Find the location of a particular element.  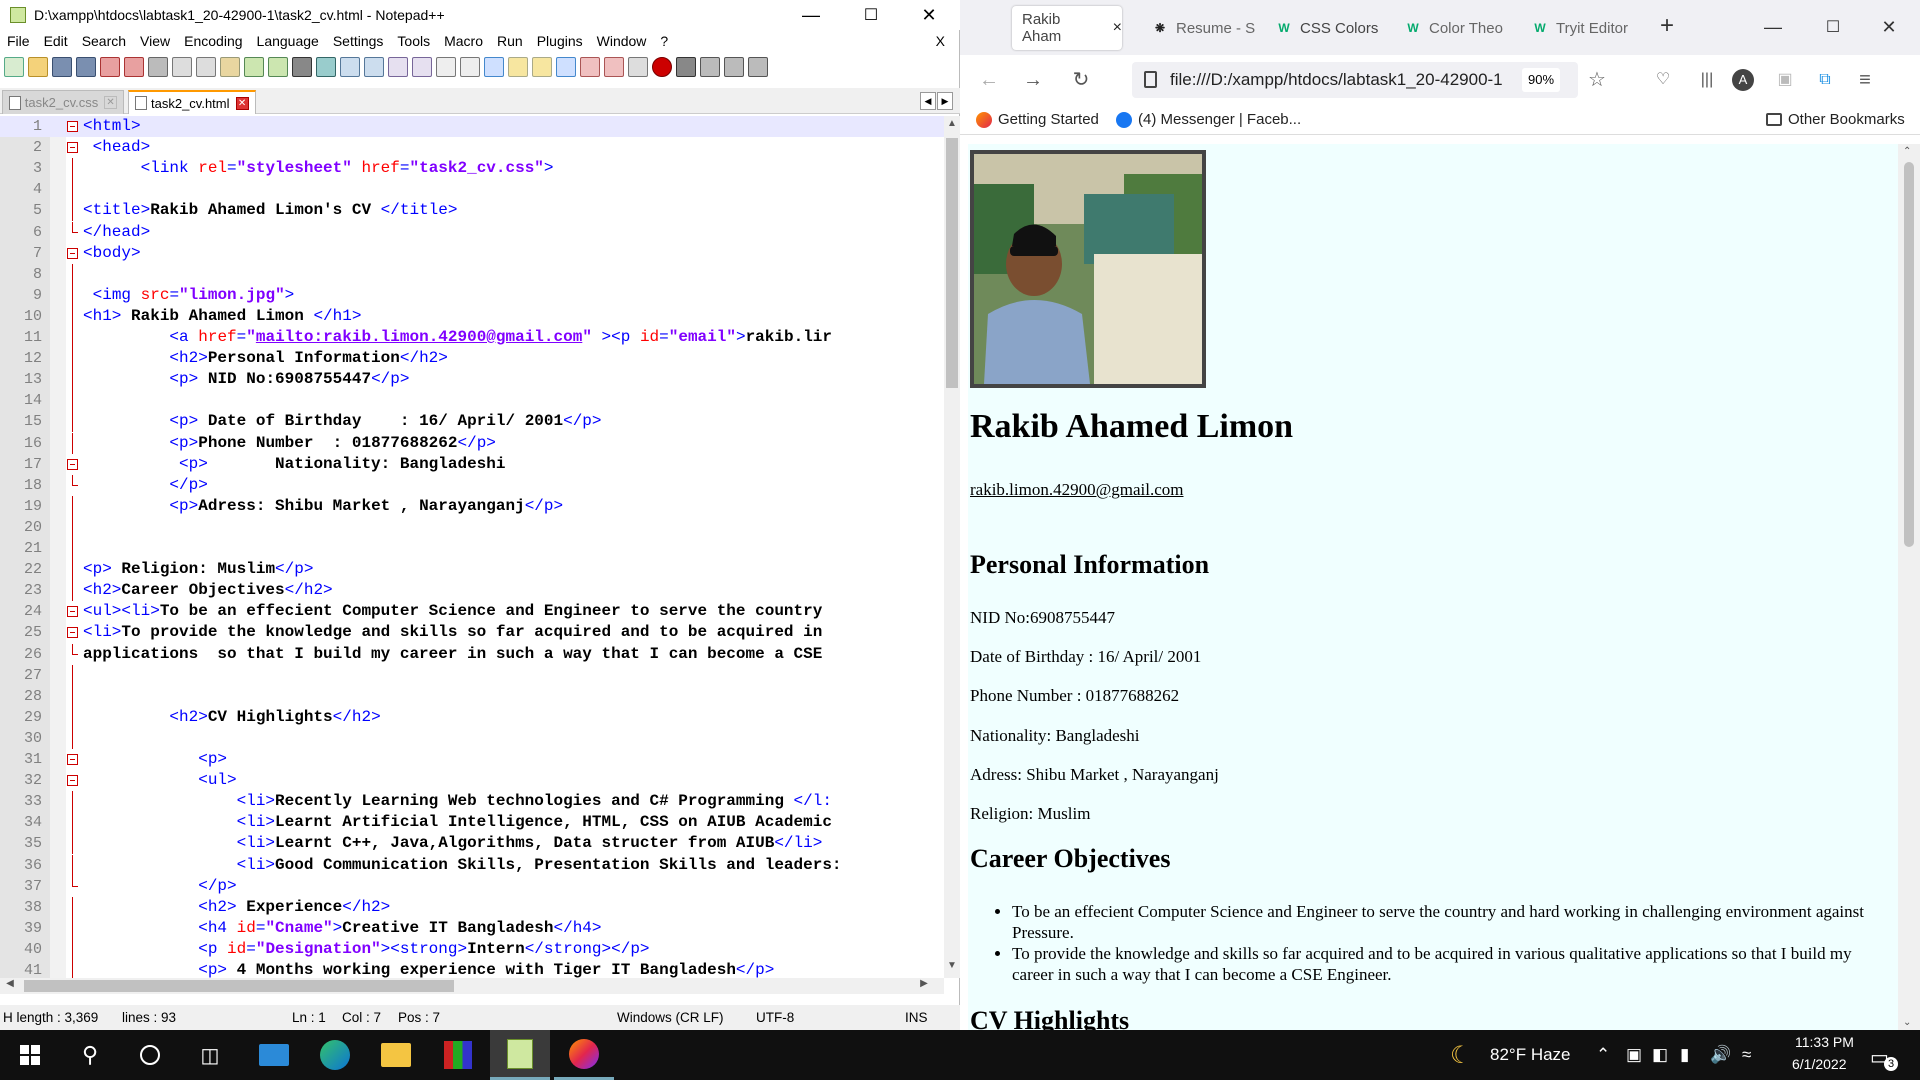

email-link: rakib.limon.42900@gmail.com is located at coordinates (1077, 490).